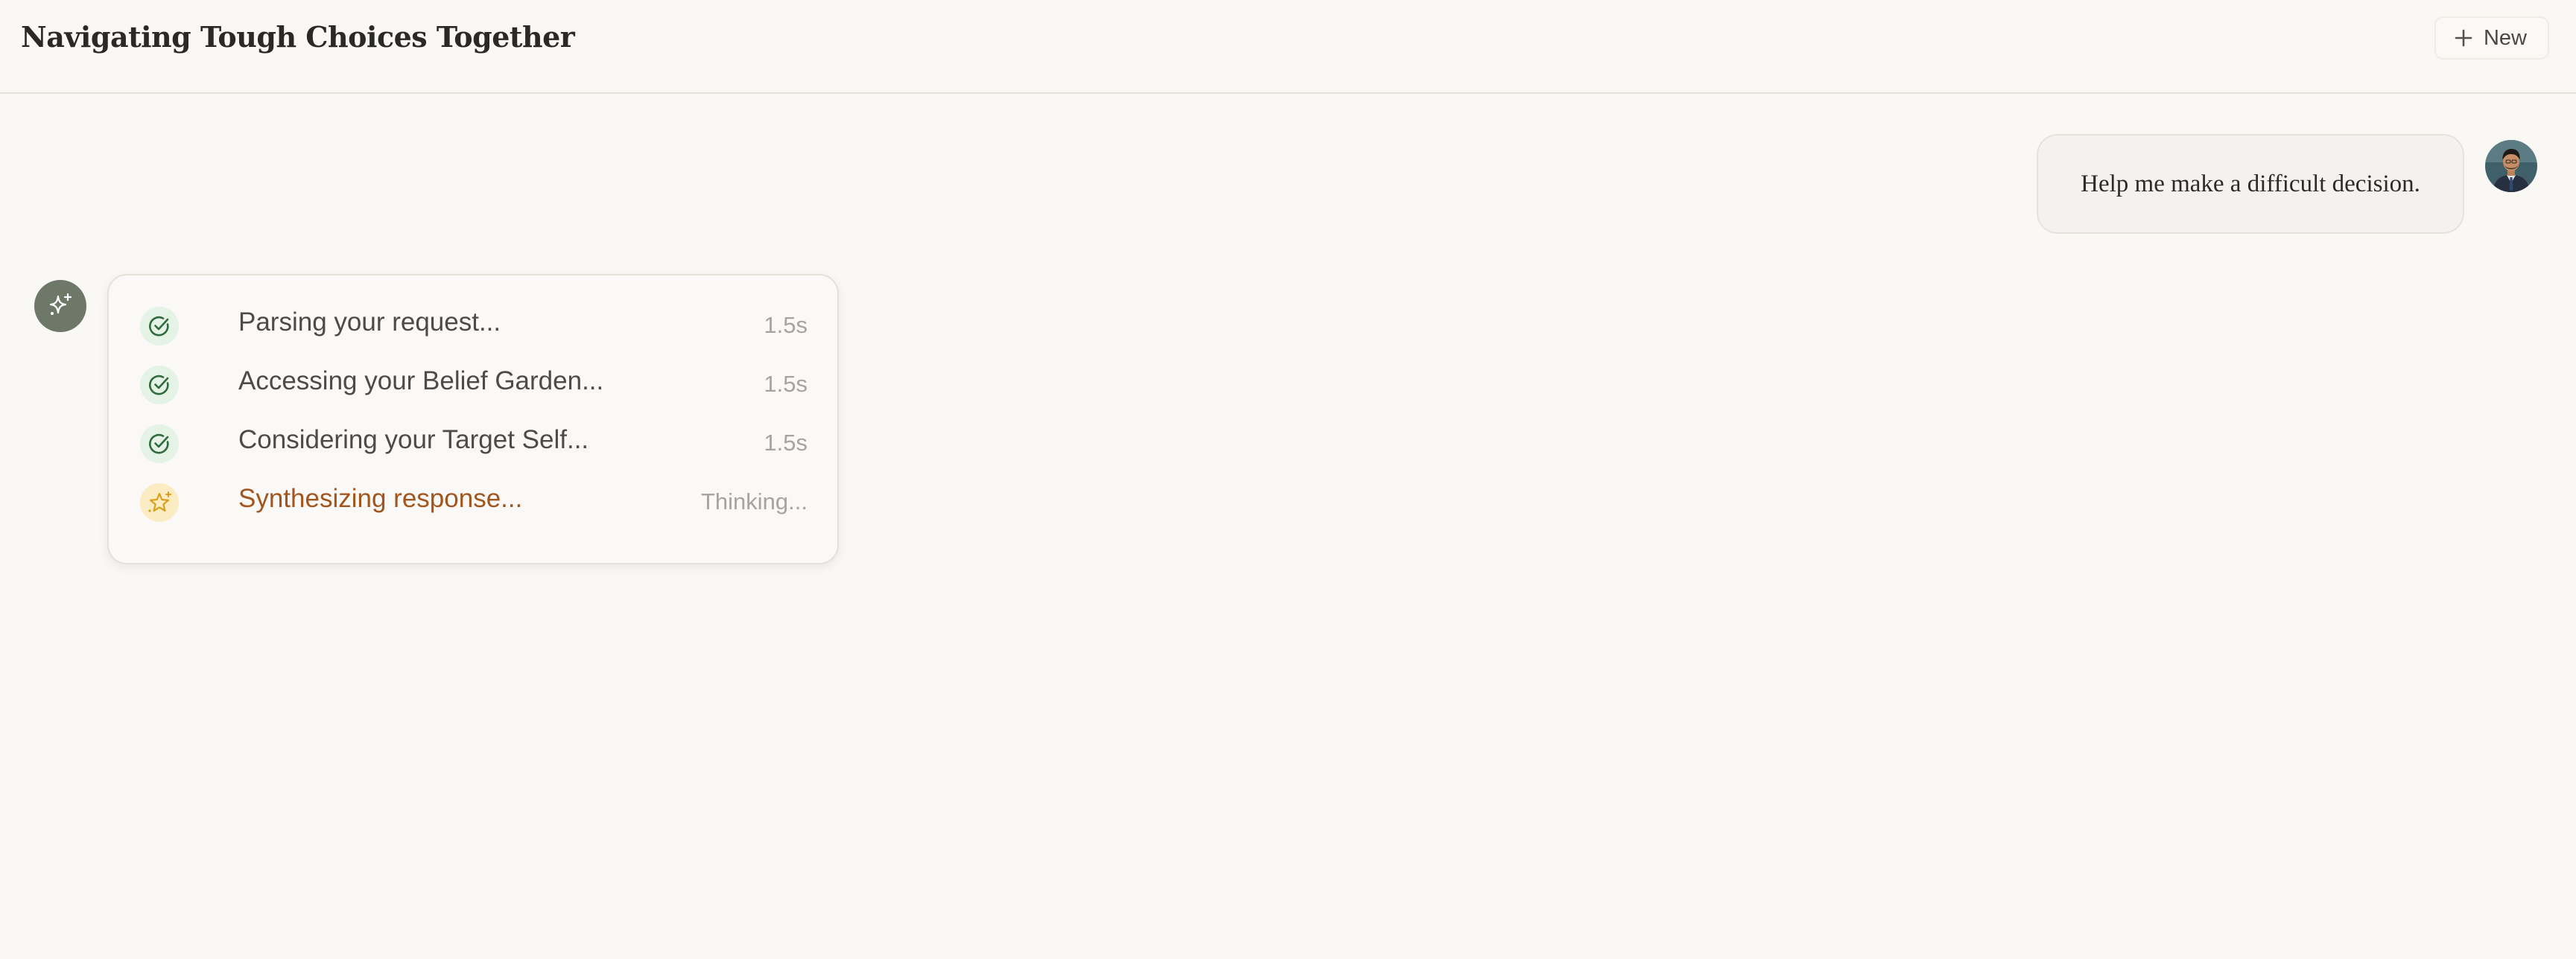 The height and width of the screenshot is (959, 2576). Describe the element at coordinates (2505, 37) in the screenshot. I see `new-button-label: New` at that location.